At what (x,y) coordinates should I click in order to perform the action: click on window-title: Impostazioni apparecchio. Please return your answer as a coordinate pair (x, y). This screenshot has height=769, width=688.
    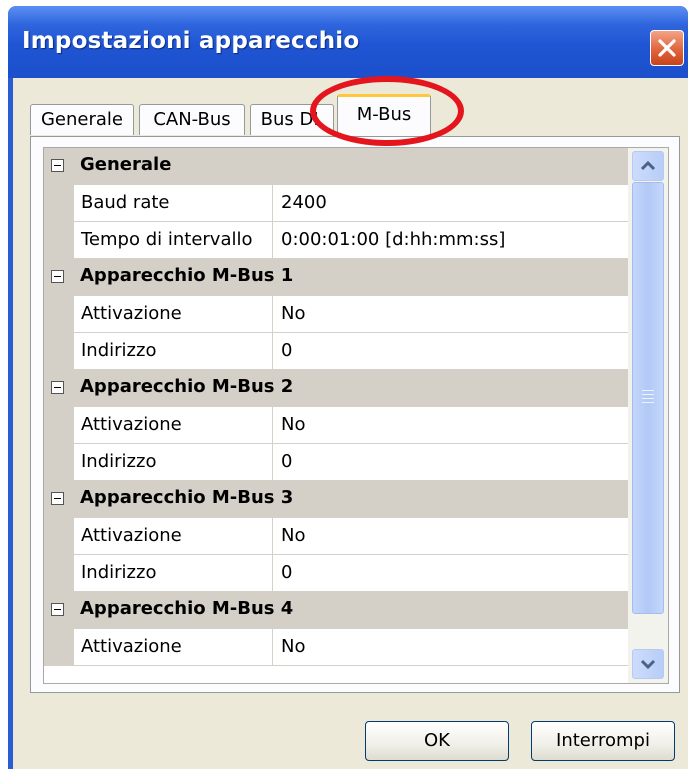
    Looking at the image, I should click on (191, 41).